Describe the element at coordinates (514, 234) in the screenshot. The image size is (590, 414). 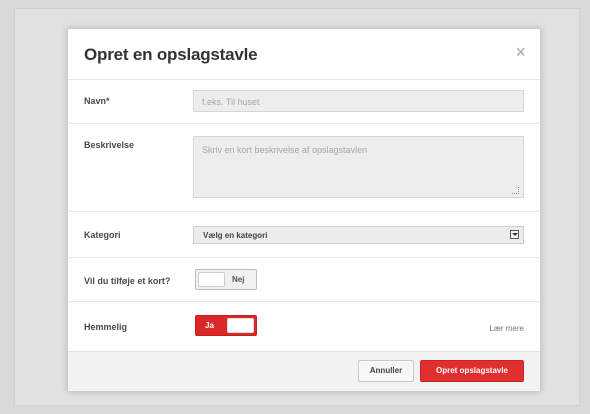
I see `chevron-down-icon` at that location.